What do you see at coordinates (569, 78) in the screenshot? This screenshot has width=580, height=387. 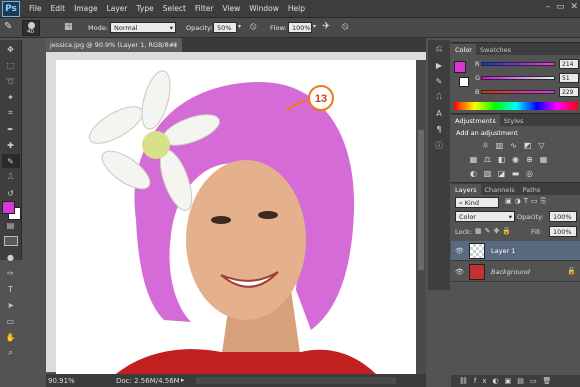 I see `green-value-input: 51` at bounding box center [569, 78].